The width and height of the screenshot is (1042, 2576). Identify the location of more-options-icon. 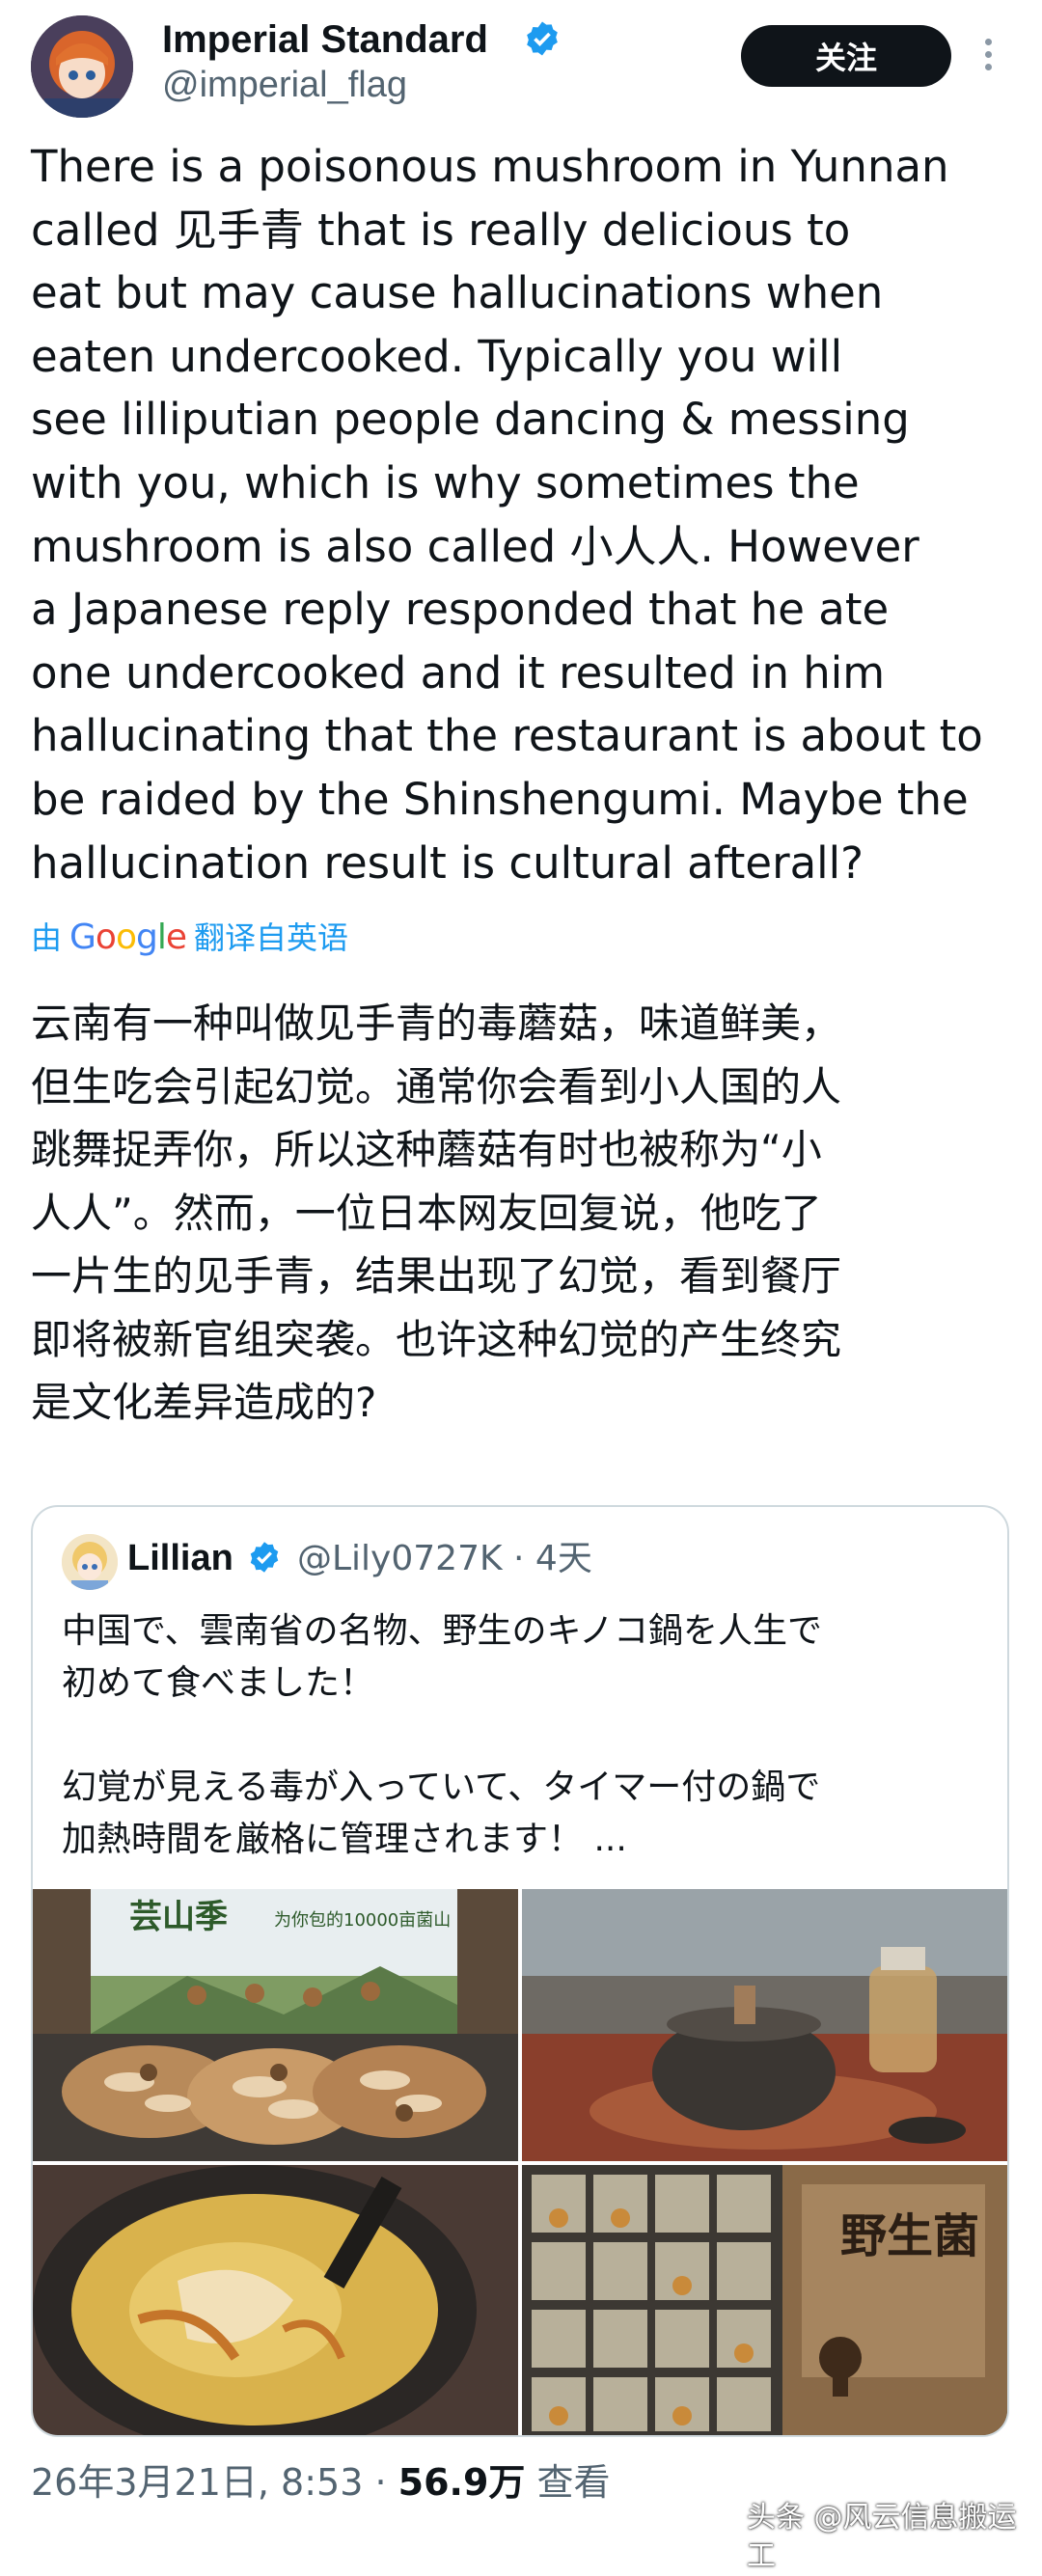
(988, 56).